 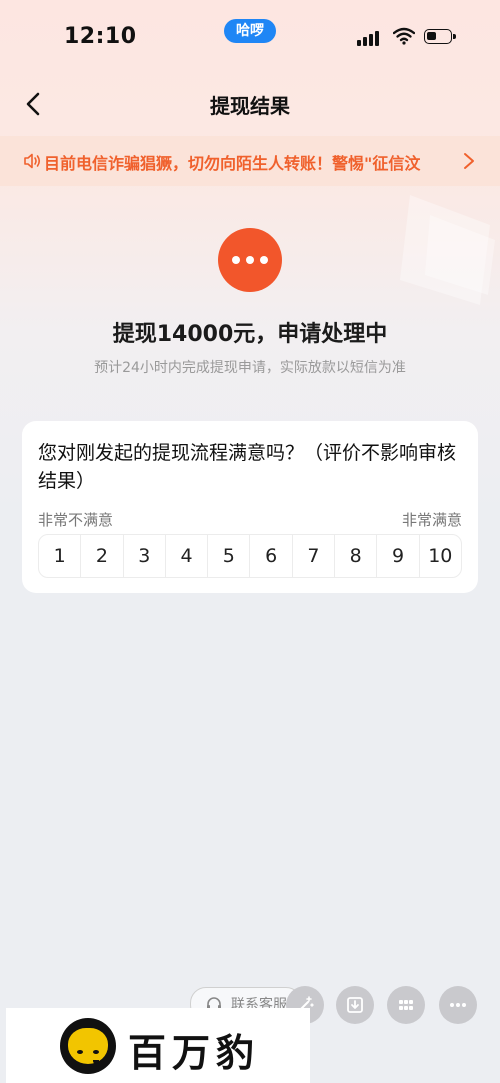 I want to click on background-decoration, so click(x=447, y=250).